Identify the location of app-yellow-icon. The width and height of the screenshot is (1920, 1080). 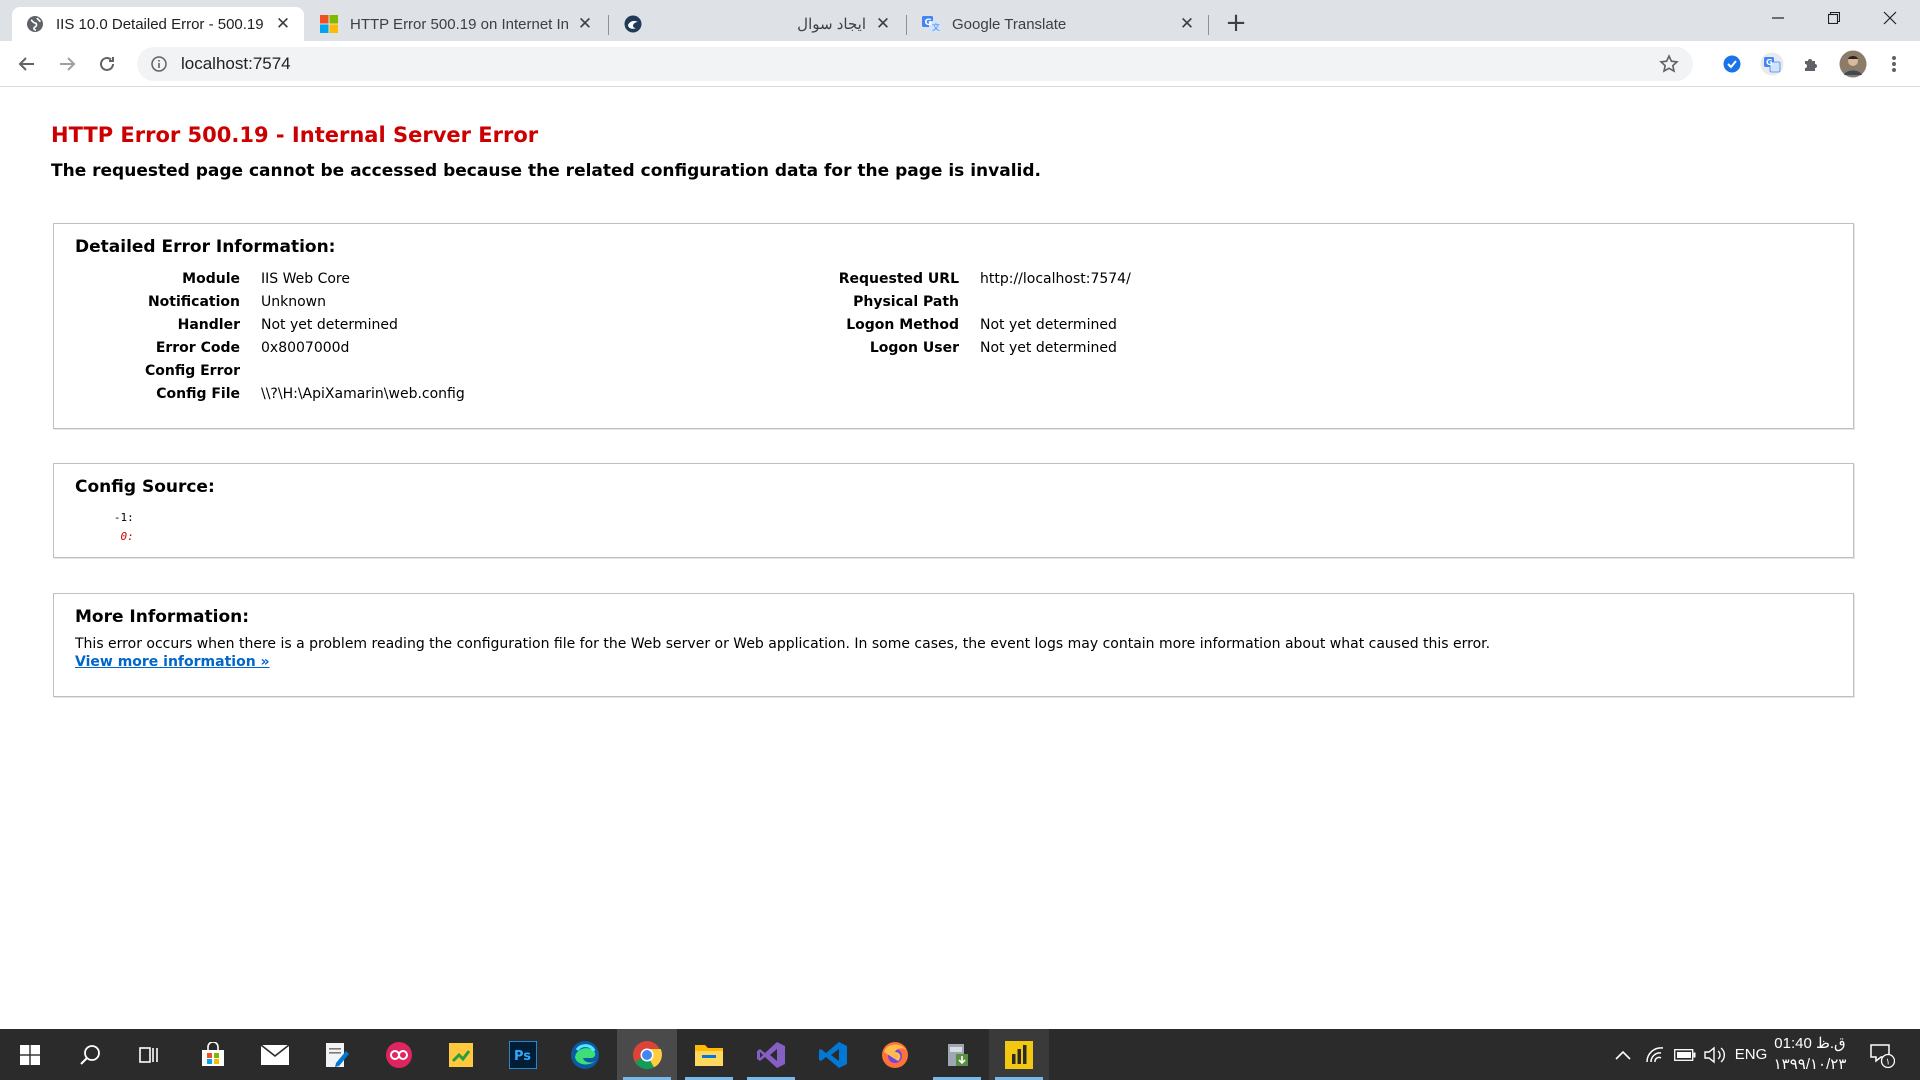
(461, 1054).